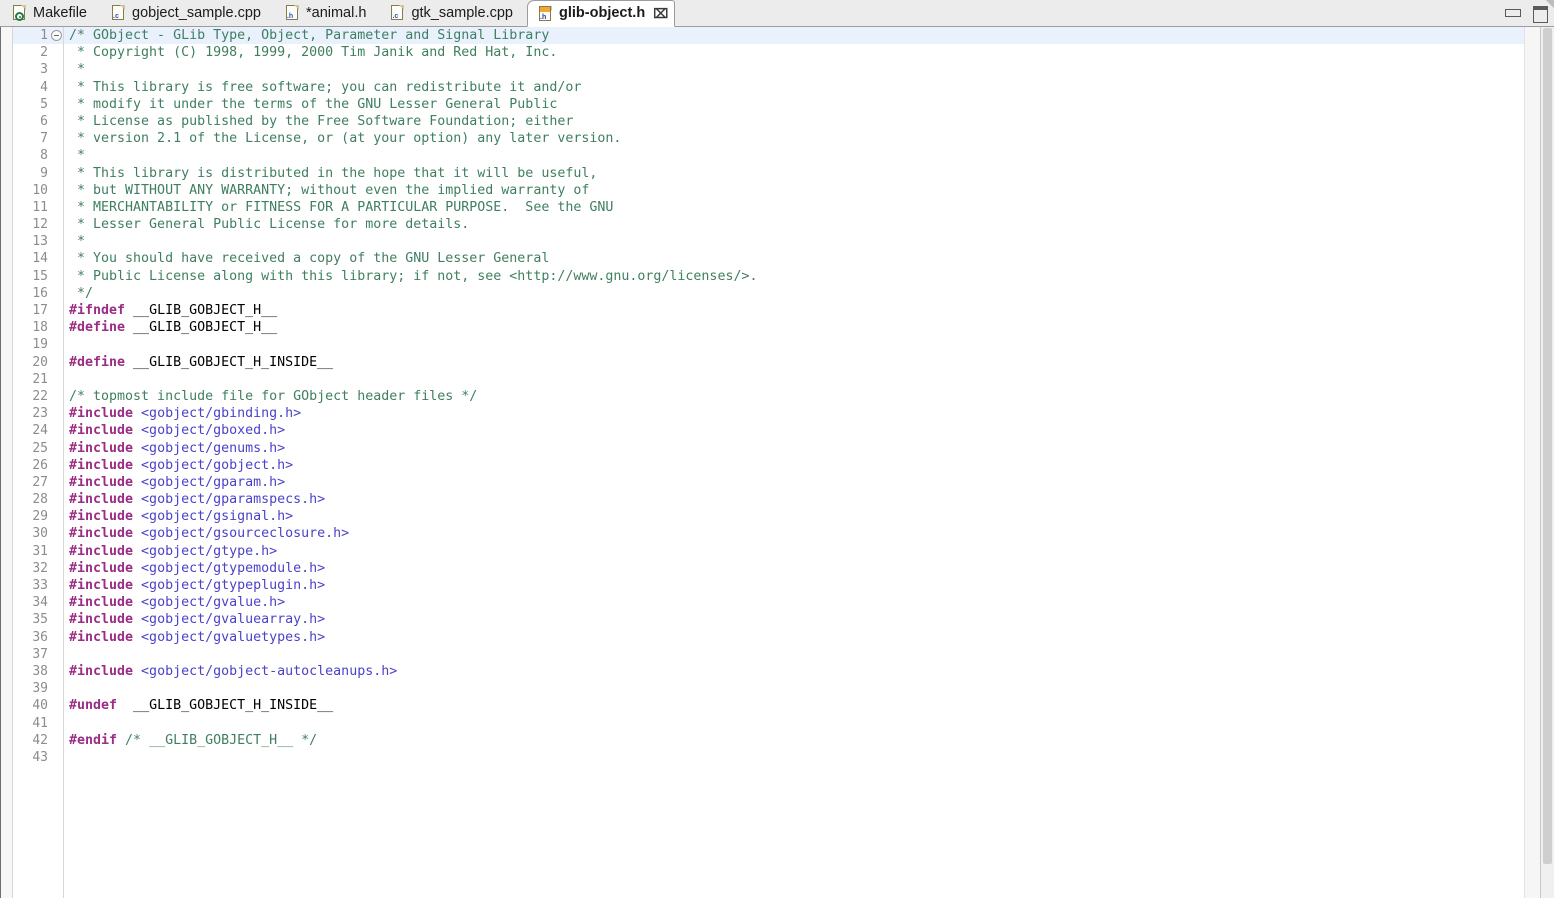 The image size is (1554, 898). I want to click on tab-label: *animal.h, so click(336, 12).